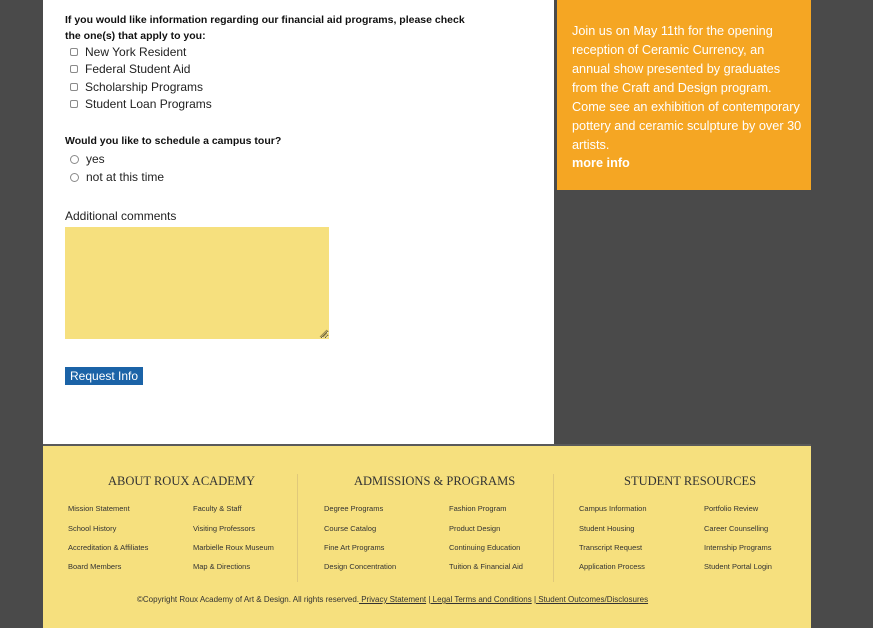 This screenshot has width=873, height=628. Describe the element at coordinates (738, 547) in the screenshot. I see `footer-link: Internship Programs` at that location.